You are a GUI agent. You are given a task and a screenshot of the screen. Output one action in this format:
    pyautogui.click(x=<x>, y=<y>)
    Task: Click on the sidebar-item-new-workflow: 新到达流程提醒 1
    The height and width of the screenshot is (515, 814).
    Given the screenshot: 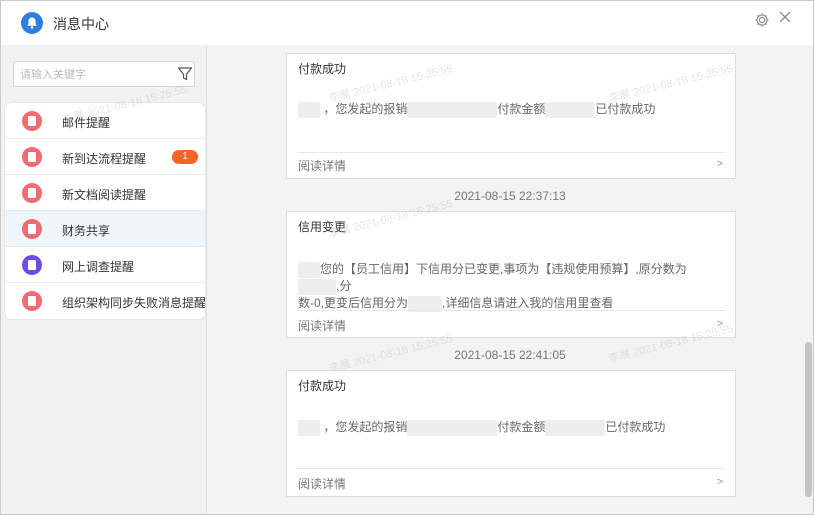 What is the action you would take?
    pyautogui.click(x=105, y=157)
    